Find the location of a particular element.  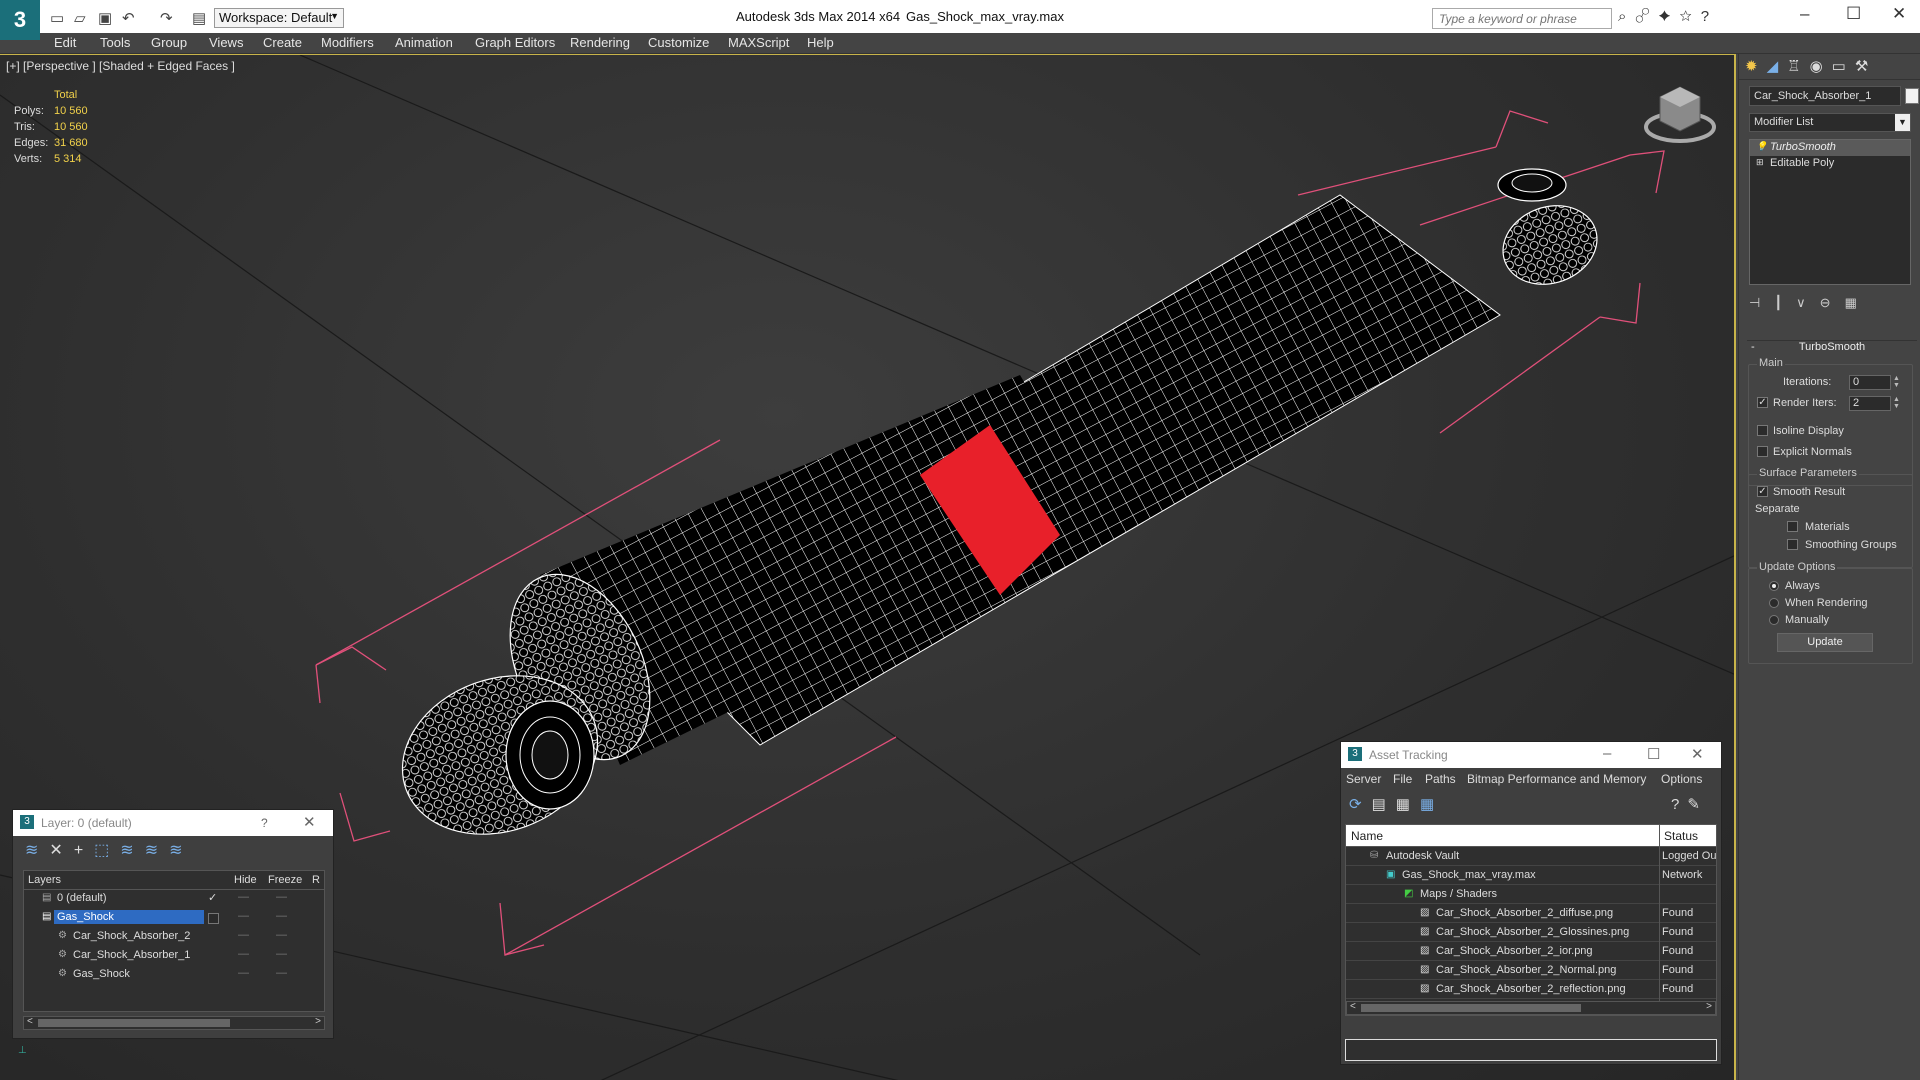

asset-row: ▨ Car_Shock_Absorber_2_Glossines.png Found is located at coordinates (1531, 932).